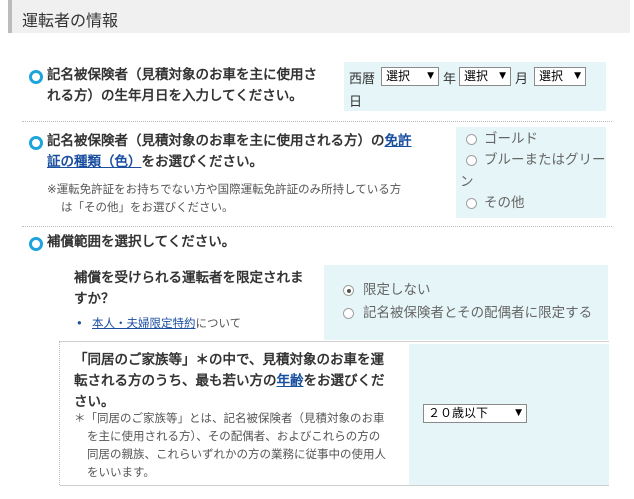 The width and height of the screenshot is (634, 499). Describe the element at coordinates (94, 299) in the screenshot. I see `q3-sub1-label-line2: すか？` at that location.